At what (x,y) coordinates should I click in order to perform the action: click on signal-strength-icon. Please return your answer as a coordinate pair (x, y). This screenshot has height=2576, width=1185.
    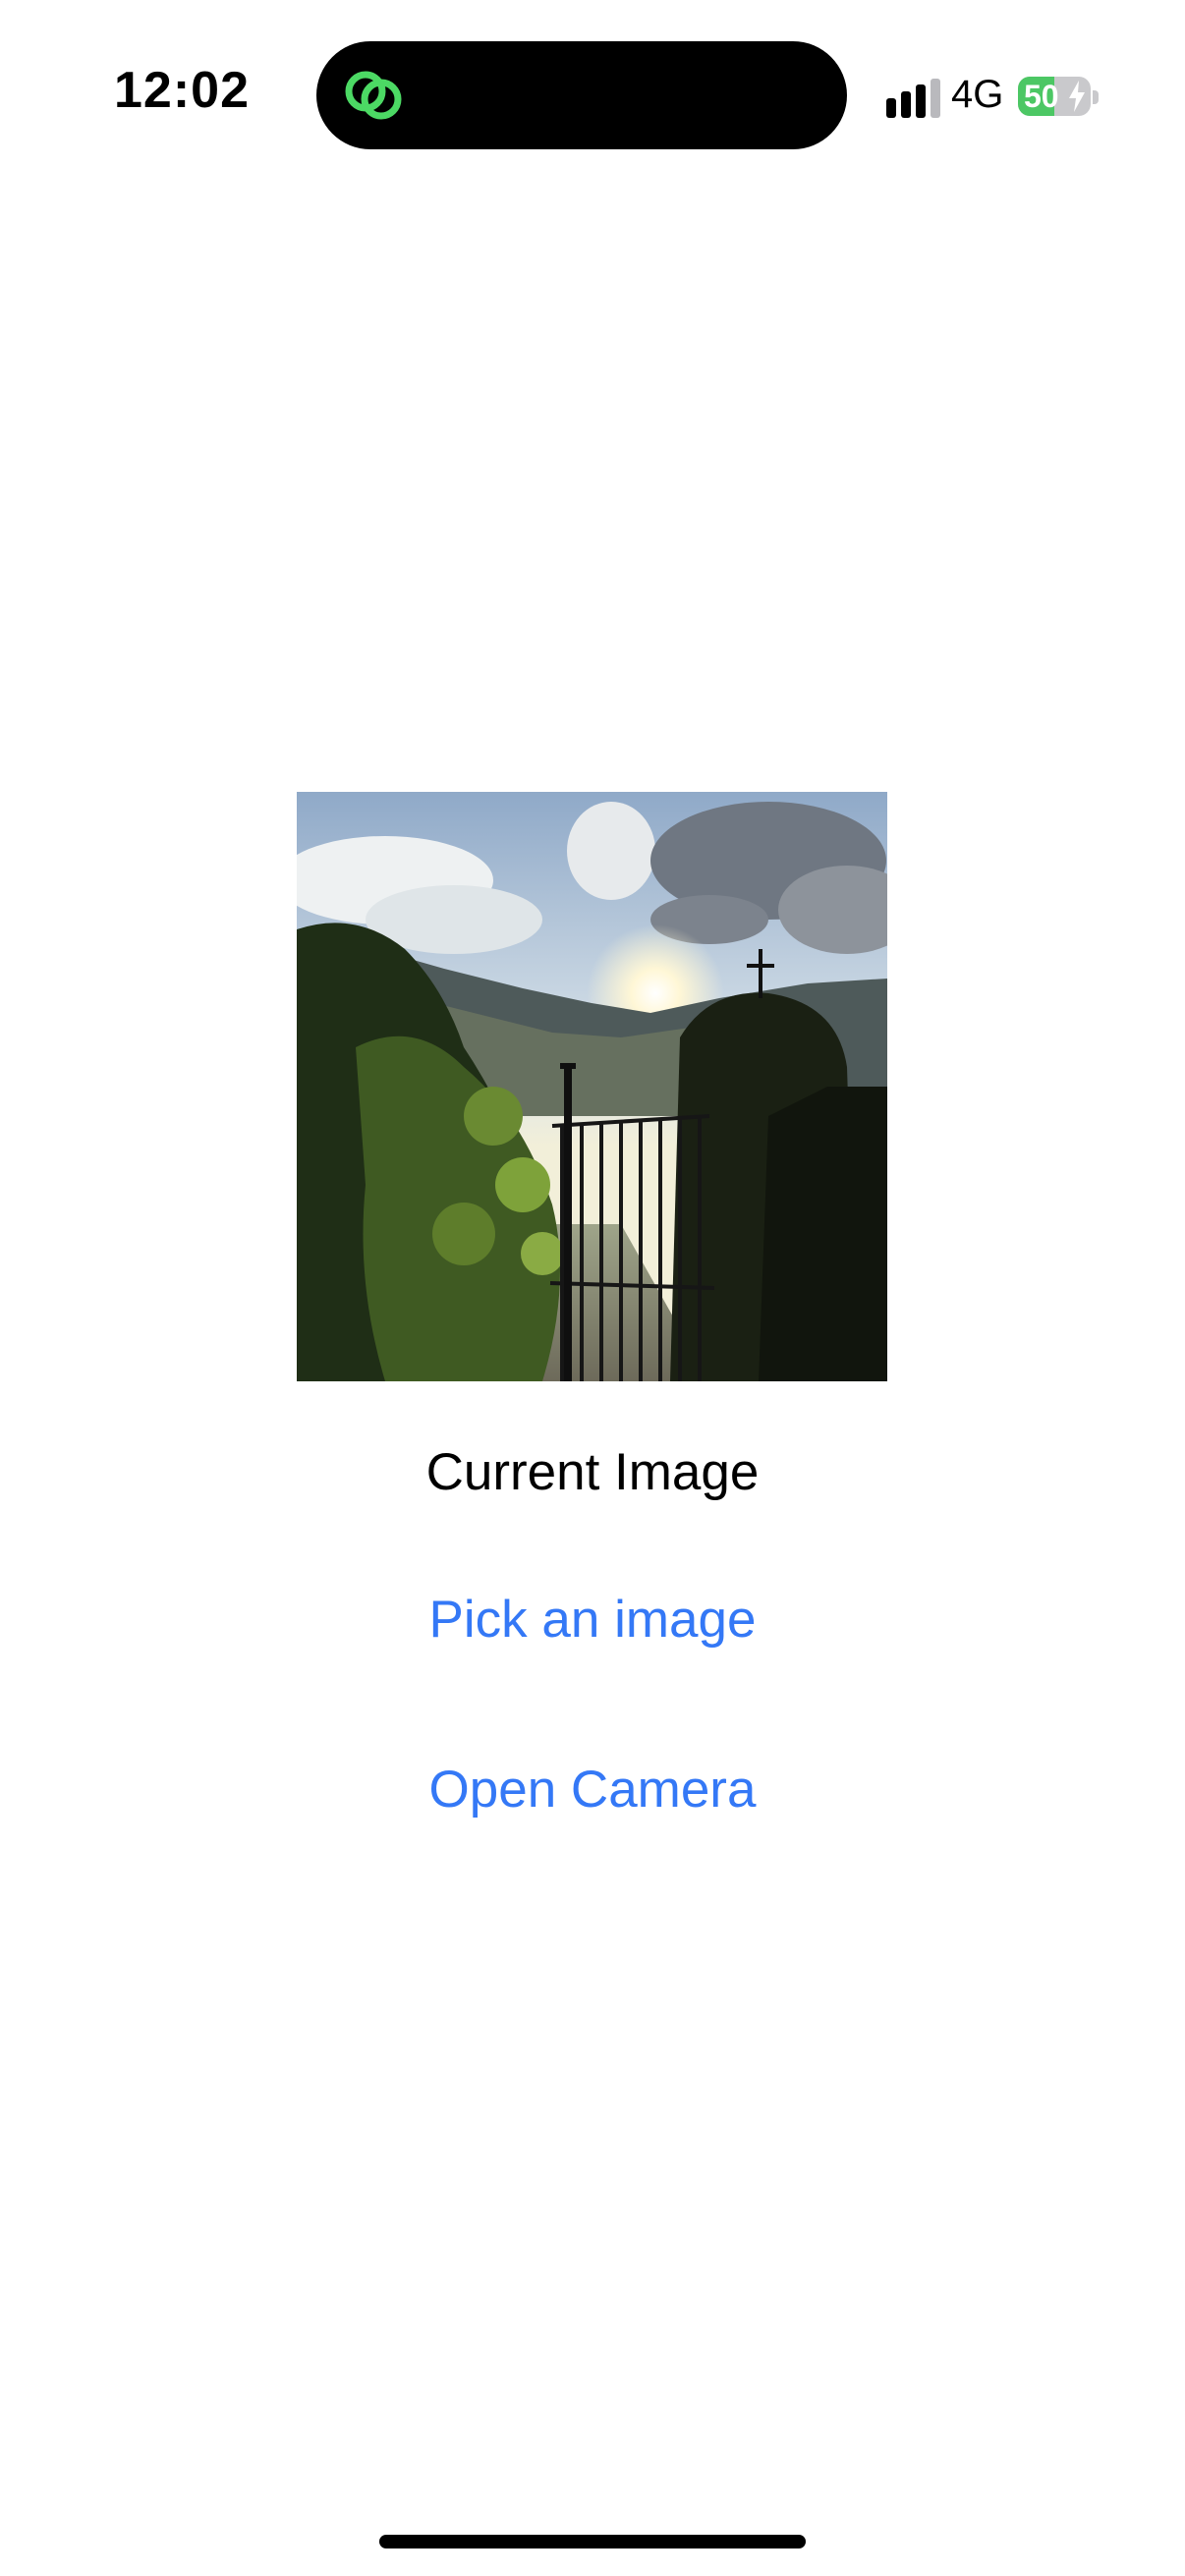
    Looking at the image, I should click on (913, 98).